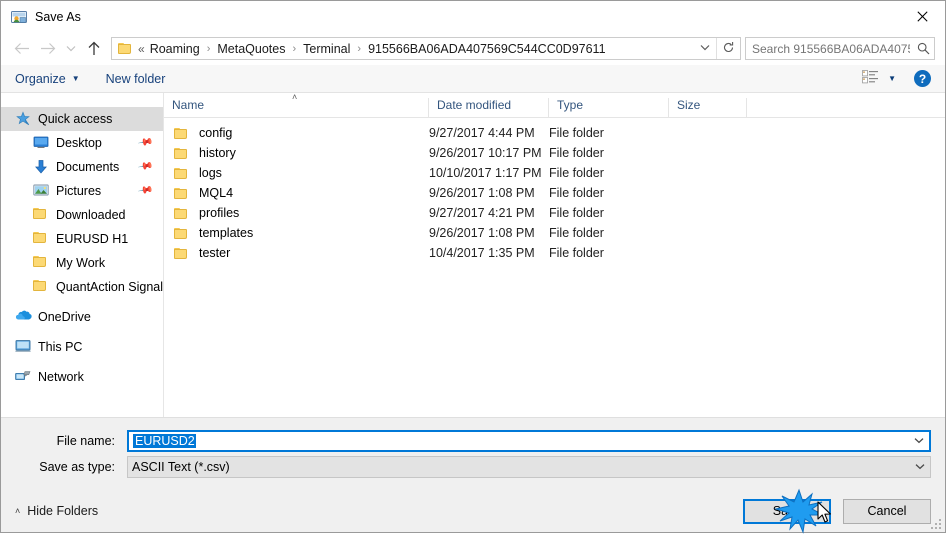  What do you see at coordinates (79, 191) in the screenshot?
I see `sidebar-item-label: Pictures` at bounding box center [79, 191].